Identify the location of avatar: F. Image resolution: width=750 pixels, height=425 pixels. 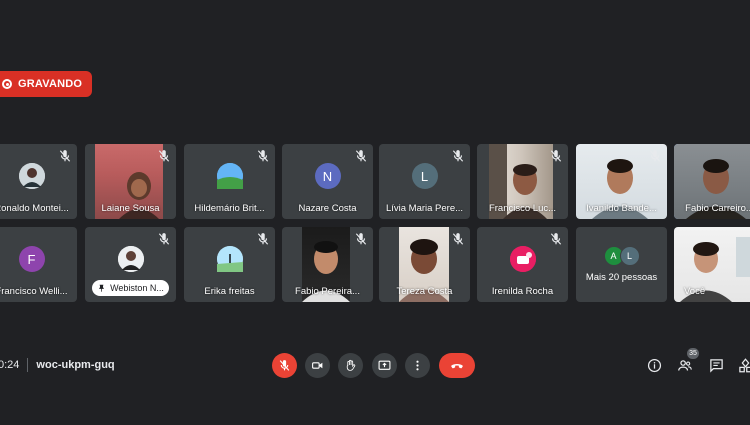
(31, 259).